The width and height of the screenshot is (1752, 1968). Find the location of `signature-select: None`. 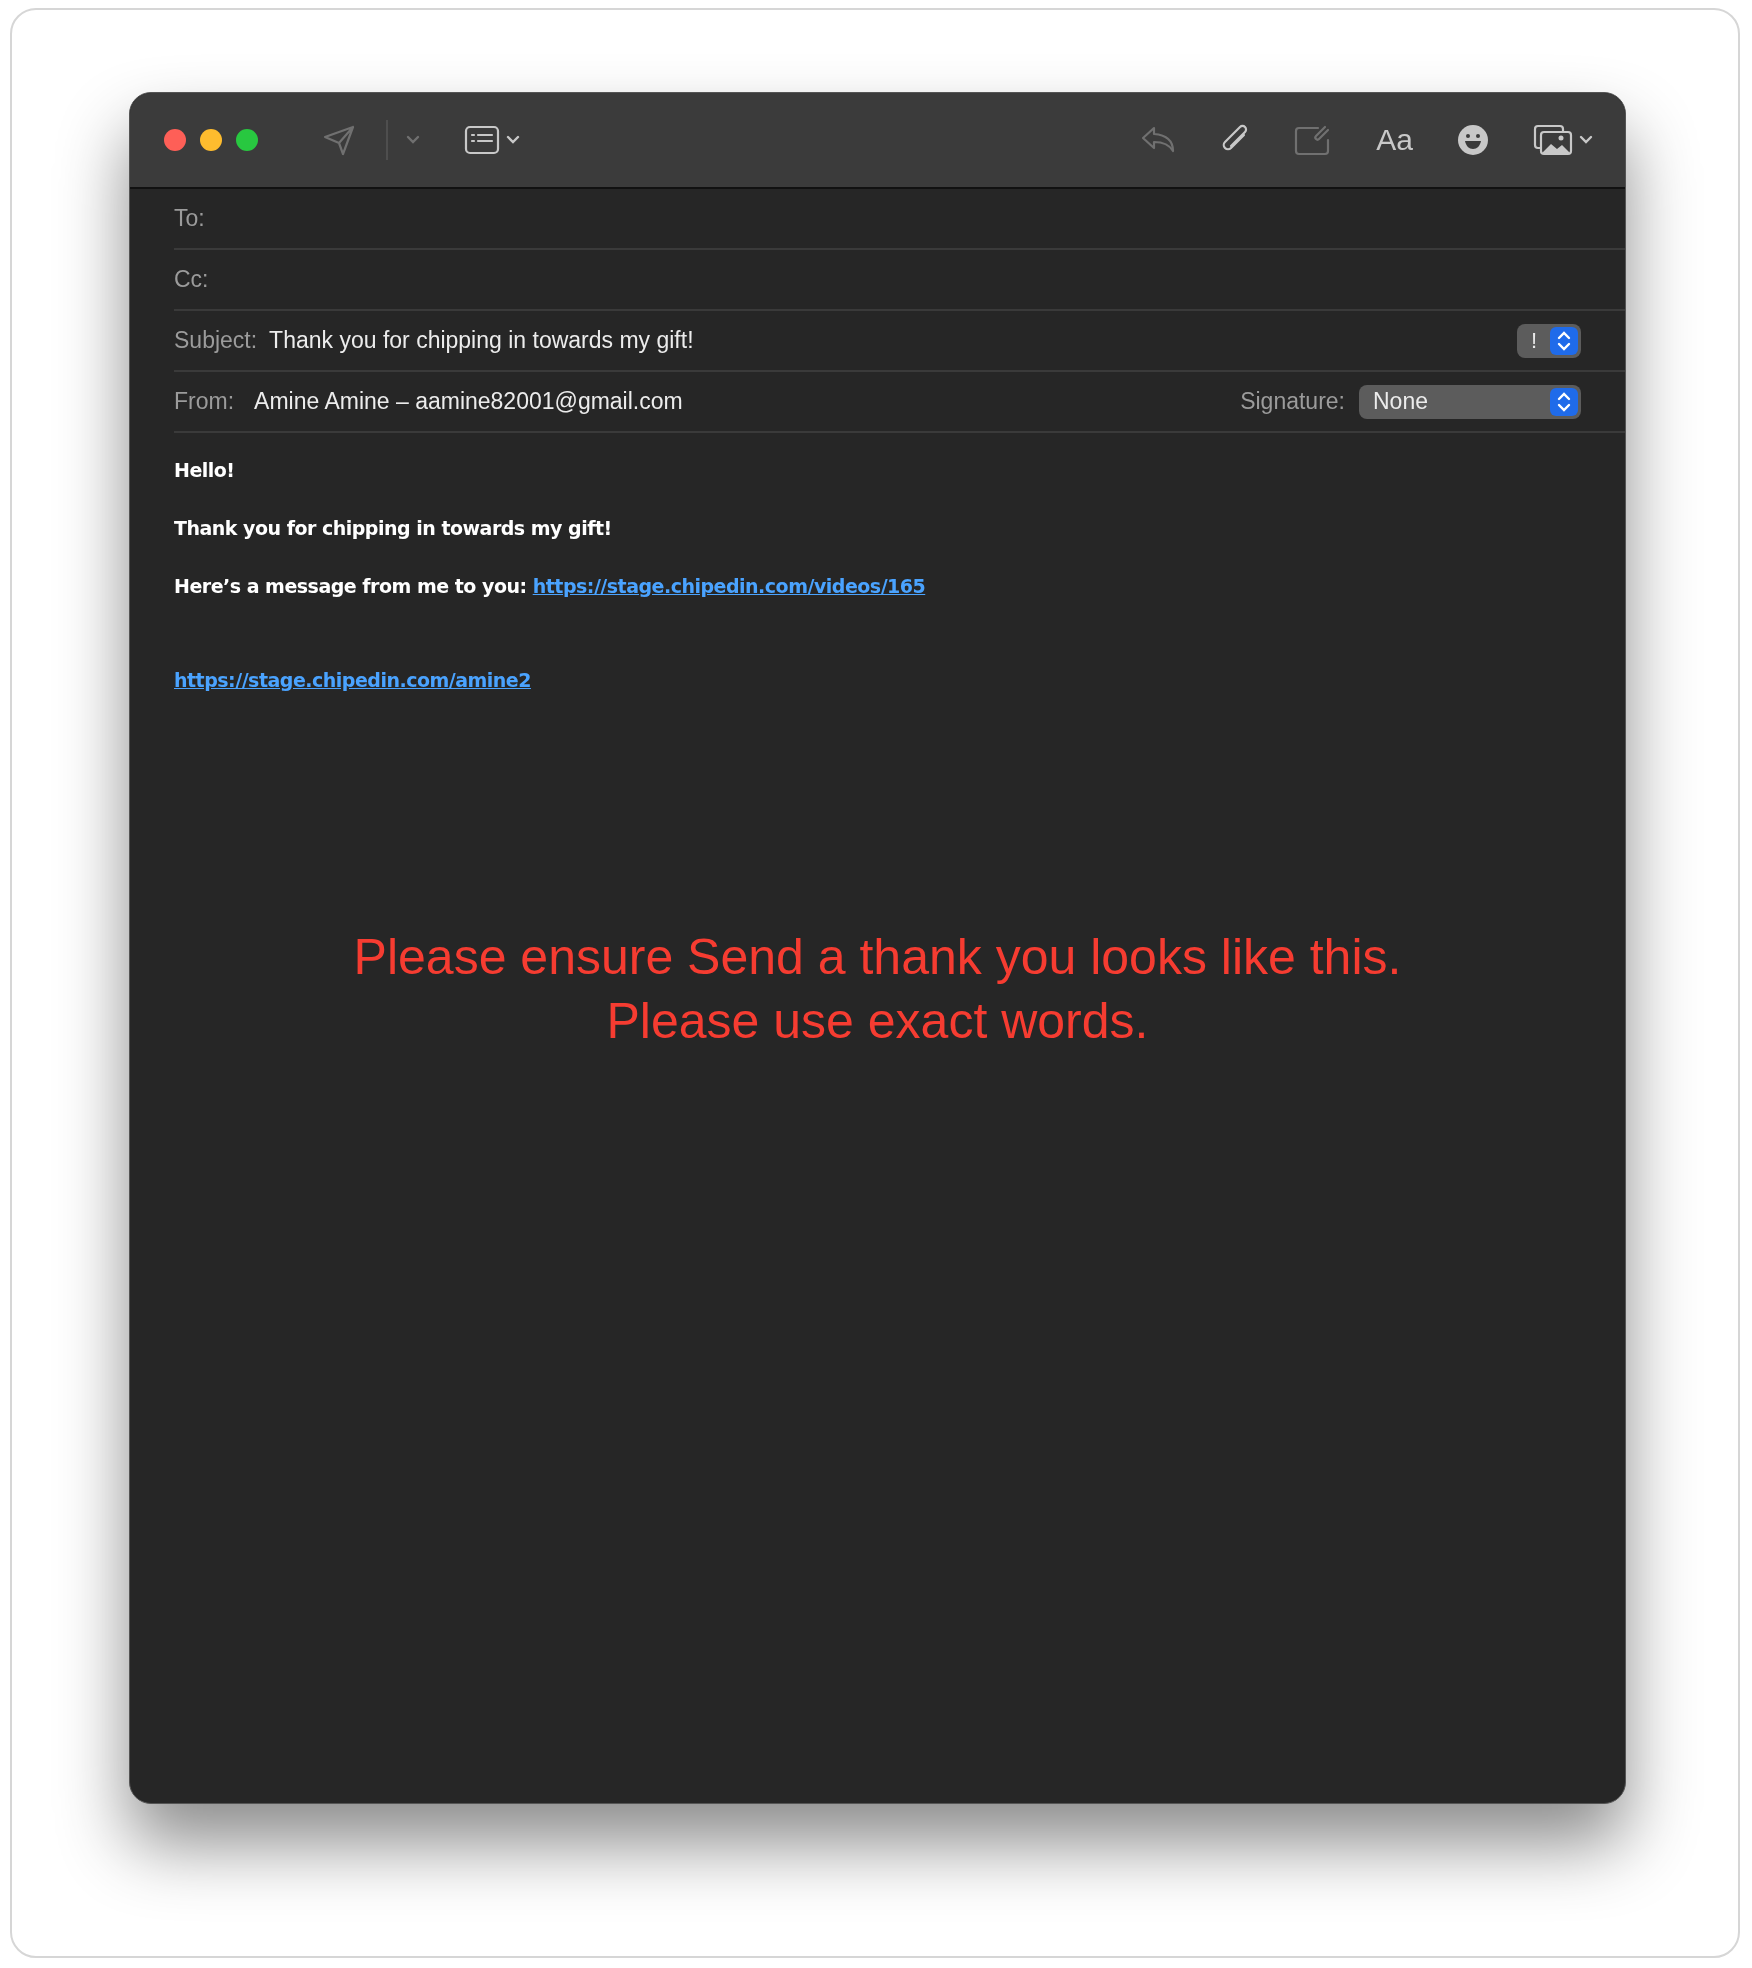

signature-select: None is located at coordinates (1470, 401).